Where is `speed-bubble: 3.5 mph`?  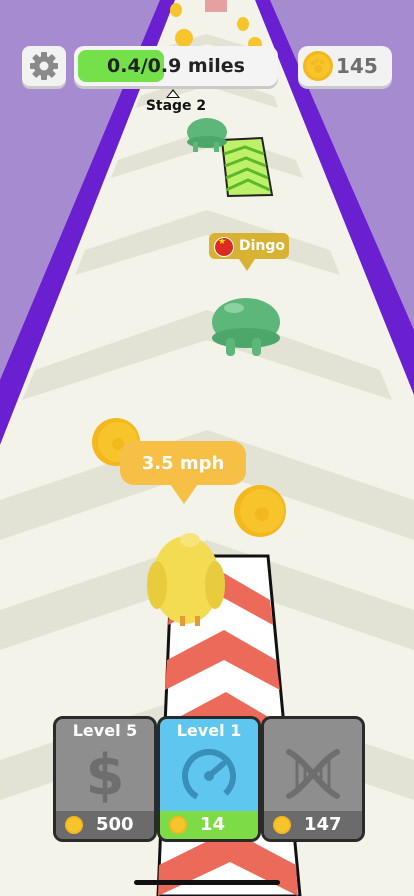 speed-bubble: 3.5 mph is located at coordinates (183, 472).